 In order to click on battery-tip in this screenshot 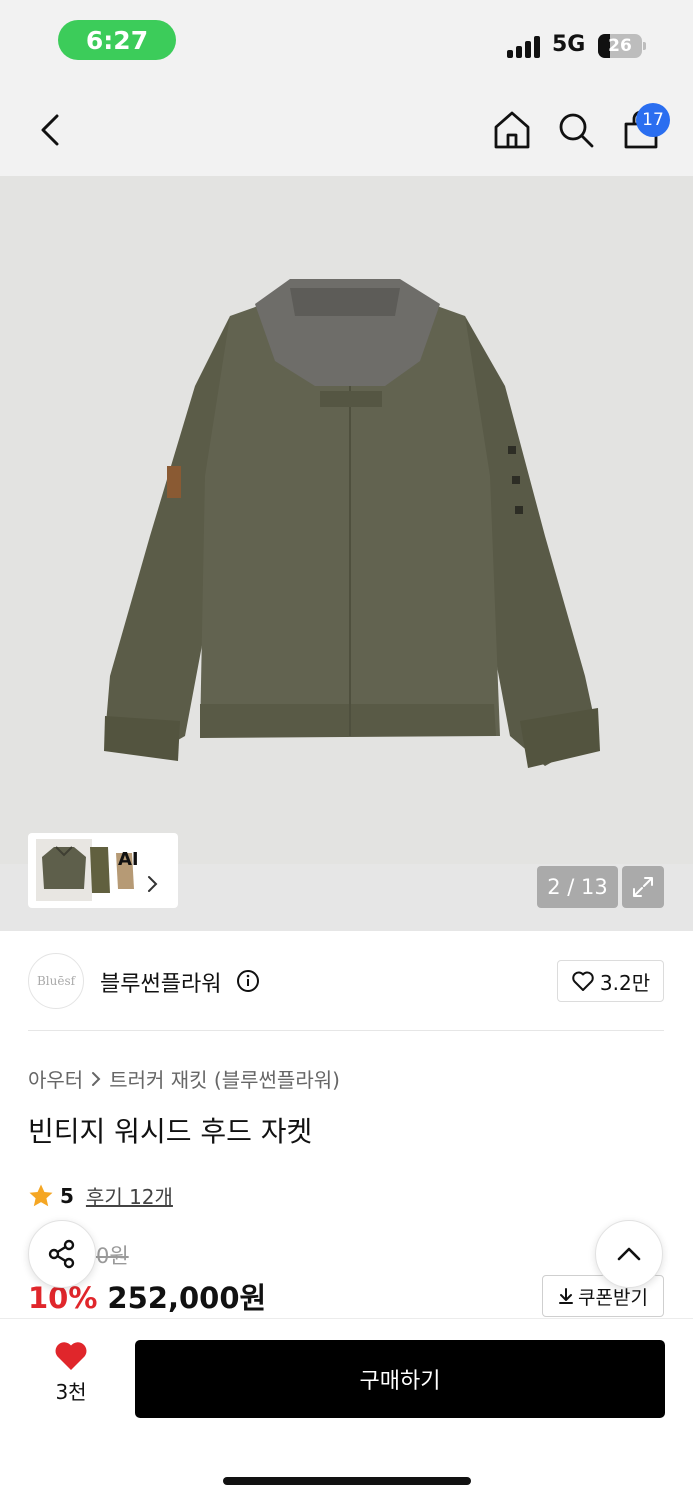, I will do `click(644, 46)`.